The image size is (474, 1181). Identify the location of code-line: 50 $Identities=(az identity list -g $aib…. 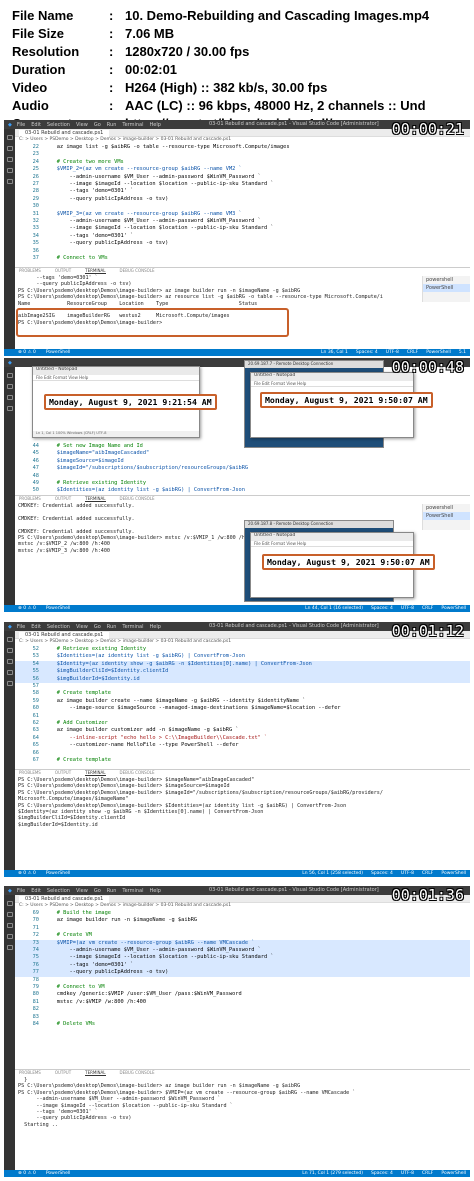
(242, 490).